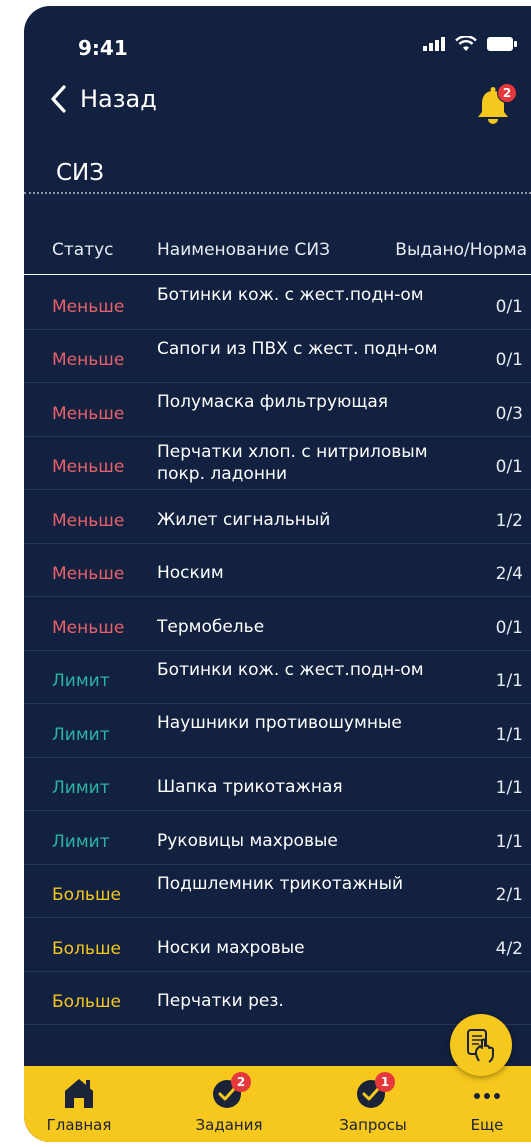  I want to click on bottom-navigation: Главная 2 Задания 1 Запросы Еще, so click(277, 1104).